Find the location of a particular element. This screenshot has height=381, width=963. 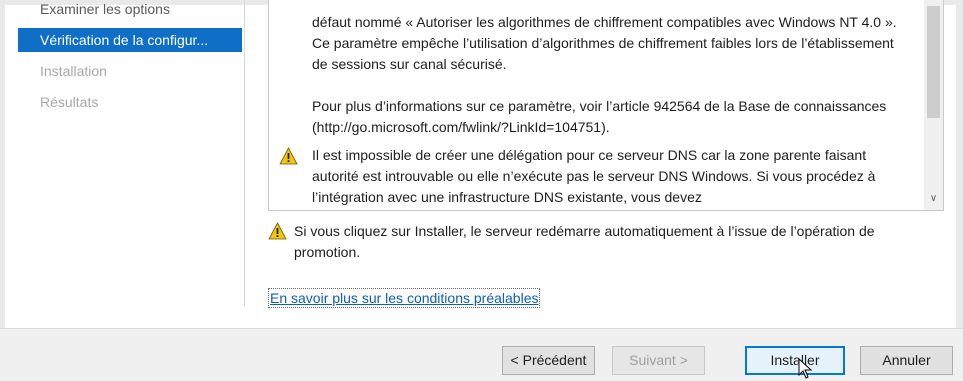

next-button: Suivant > is located at coordinates (658, 360).